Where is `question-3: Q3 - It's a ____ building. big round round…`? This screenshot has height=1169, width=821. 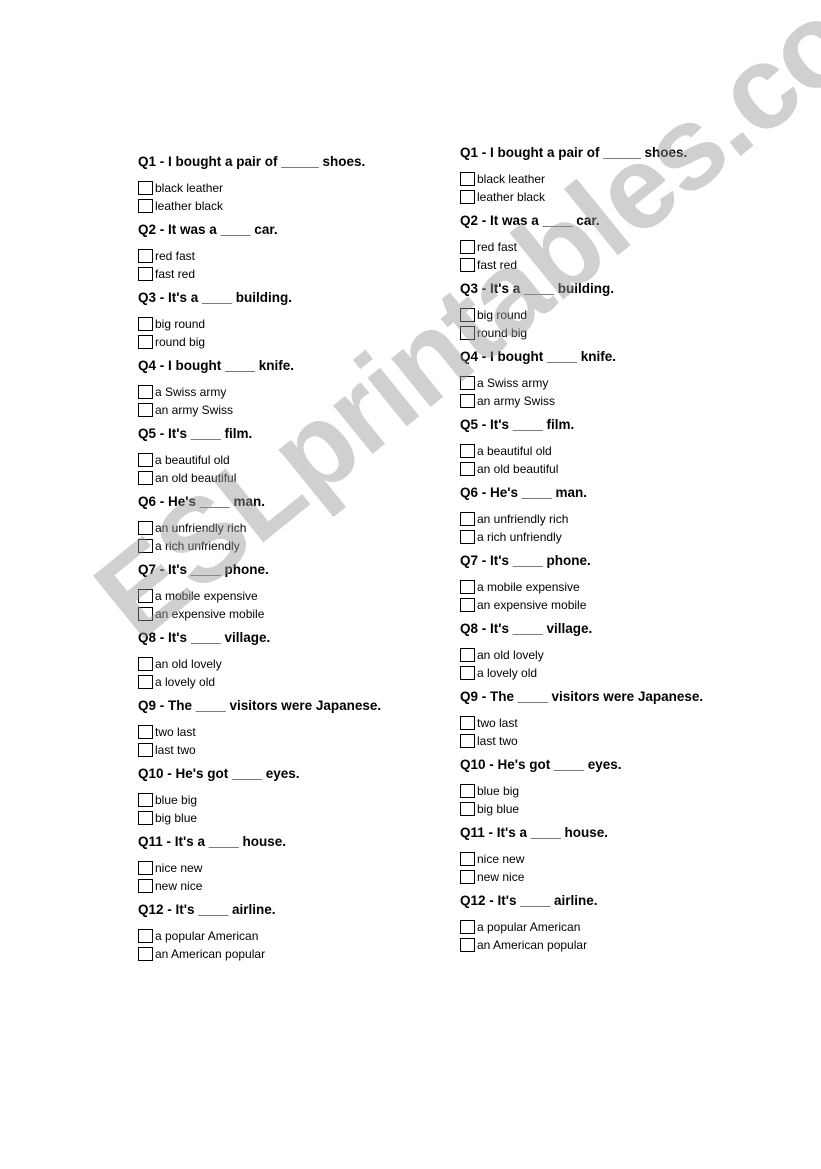
question-3: Q3 - It's a ____ building. big round round… is located at coordinates (268, 324).